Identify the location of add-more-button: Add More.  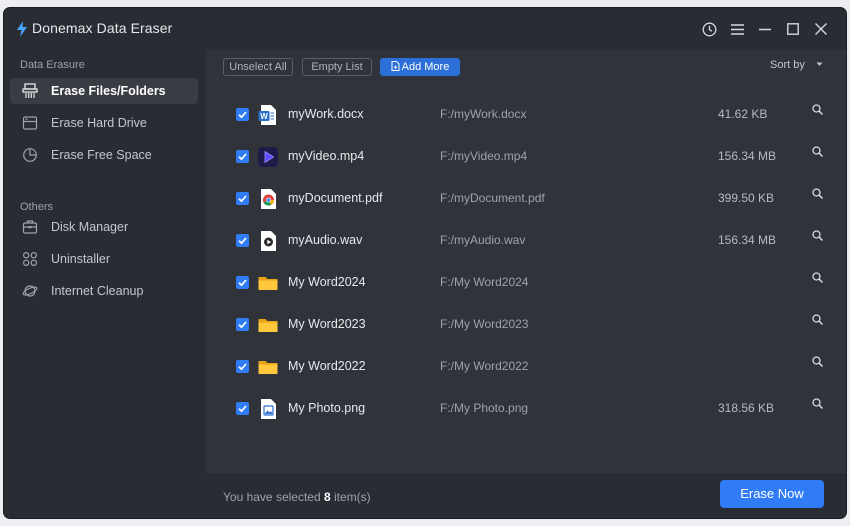
(420, 67).